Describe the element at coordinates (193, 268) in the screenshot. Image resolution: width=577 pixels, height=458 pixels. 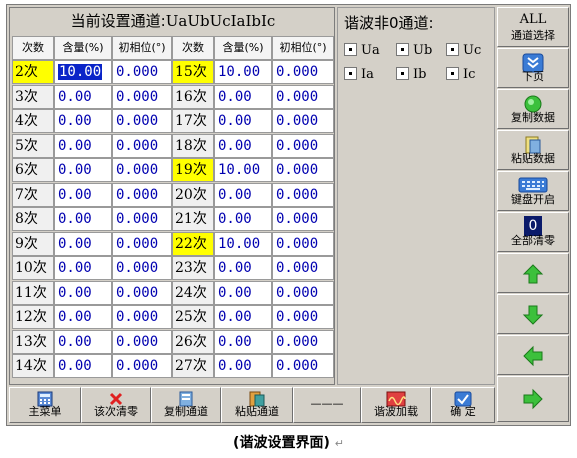
I see `harmonic-order-cell: 23次` at that location.